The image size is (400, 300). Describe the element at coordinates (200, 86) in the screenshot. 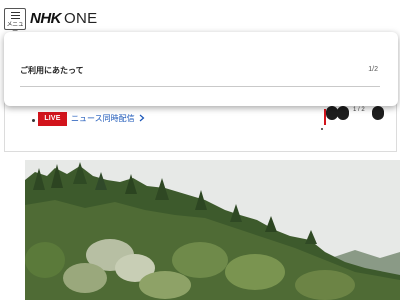

I see `notice-divider` at that location.